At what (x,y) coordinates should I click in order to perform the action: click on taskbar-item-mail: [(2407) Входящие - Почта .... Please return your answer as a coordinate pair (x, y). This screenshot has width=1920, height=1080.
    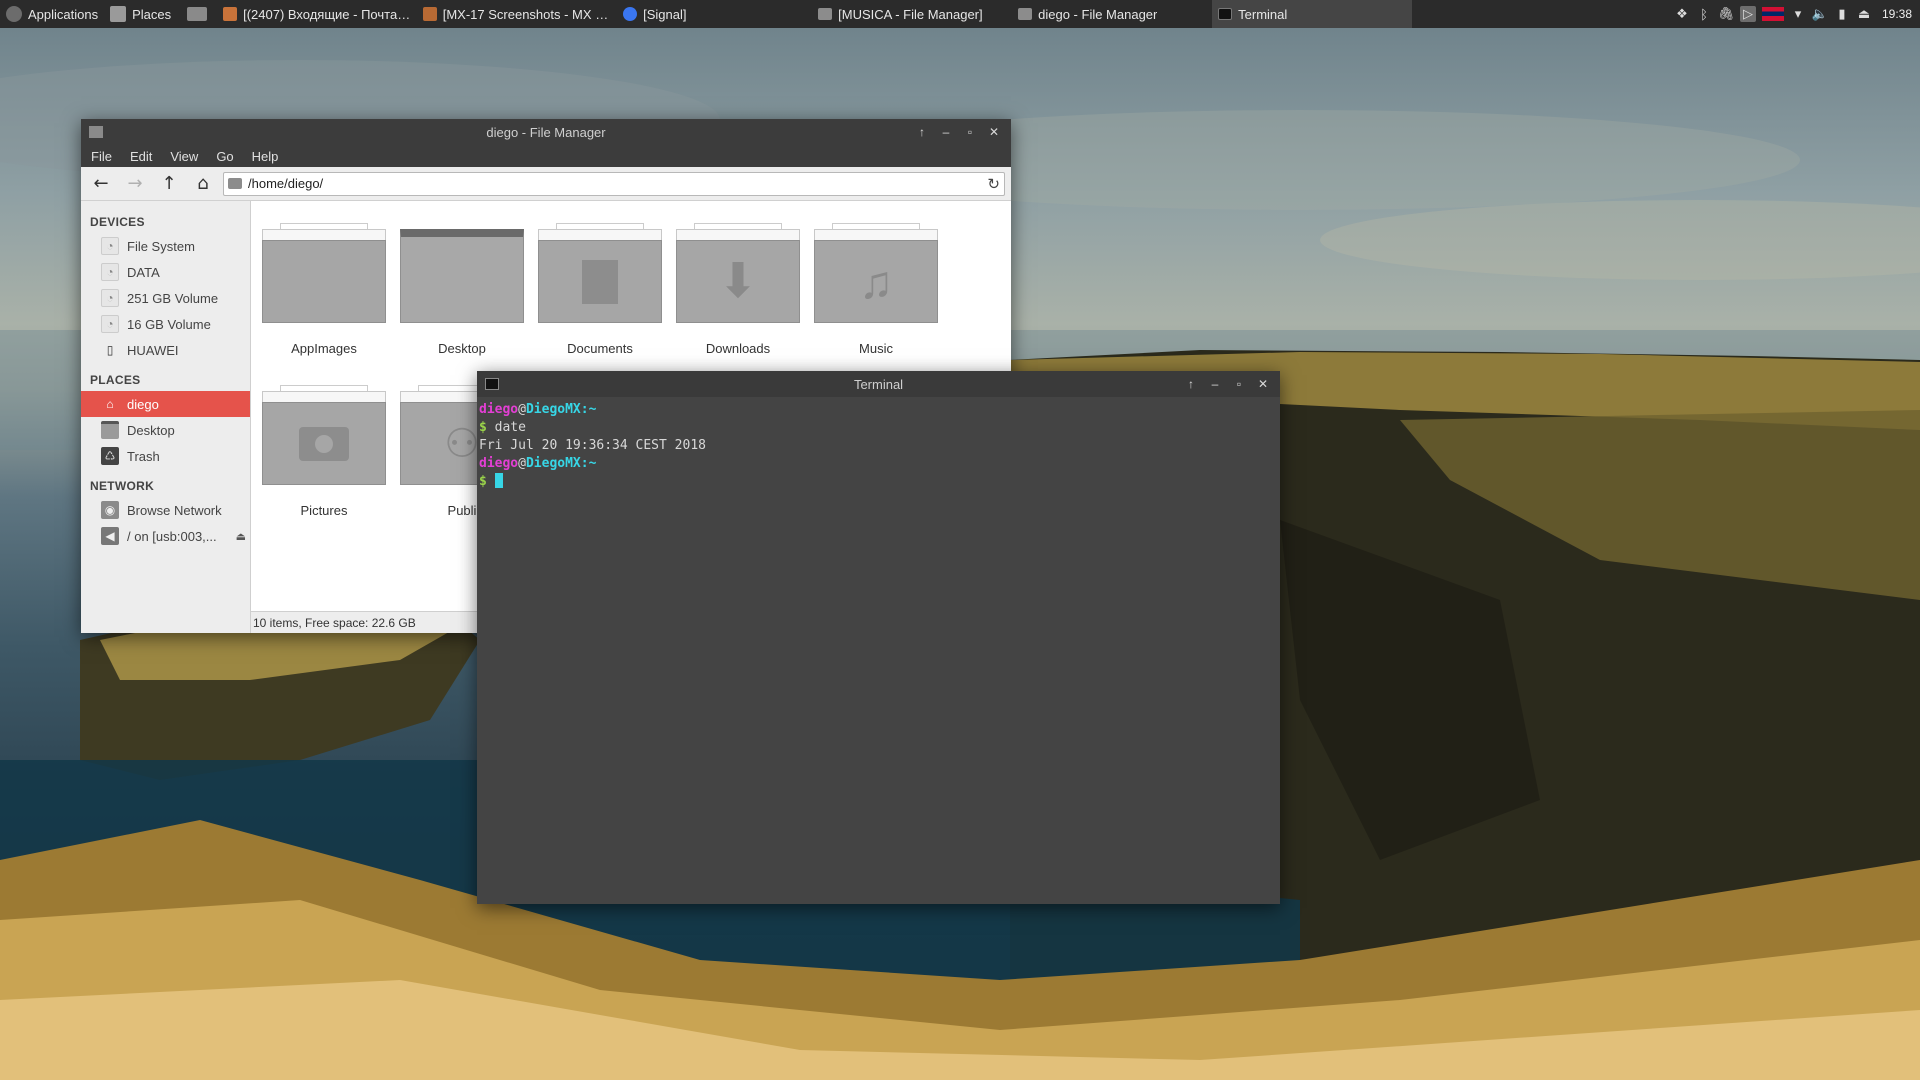
    Looking at the image, I should click on (317, 14).